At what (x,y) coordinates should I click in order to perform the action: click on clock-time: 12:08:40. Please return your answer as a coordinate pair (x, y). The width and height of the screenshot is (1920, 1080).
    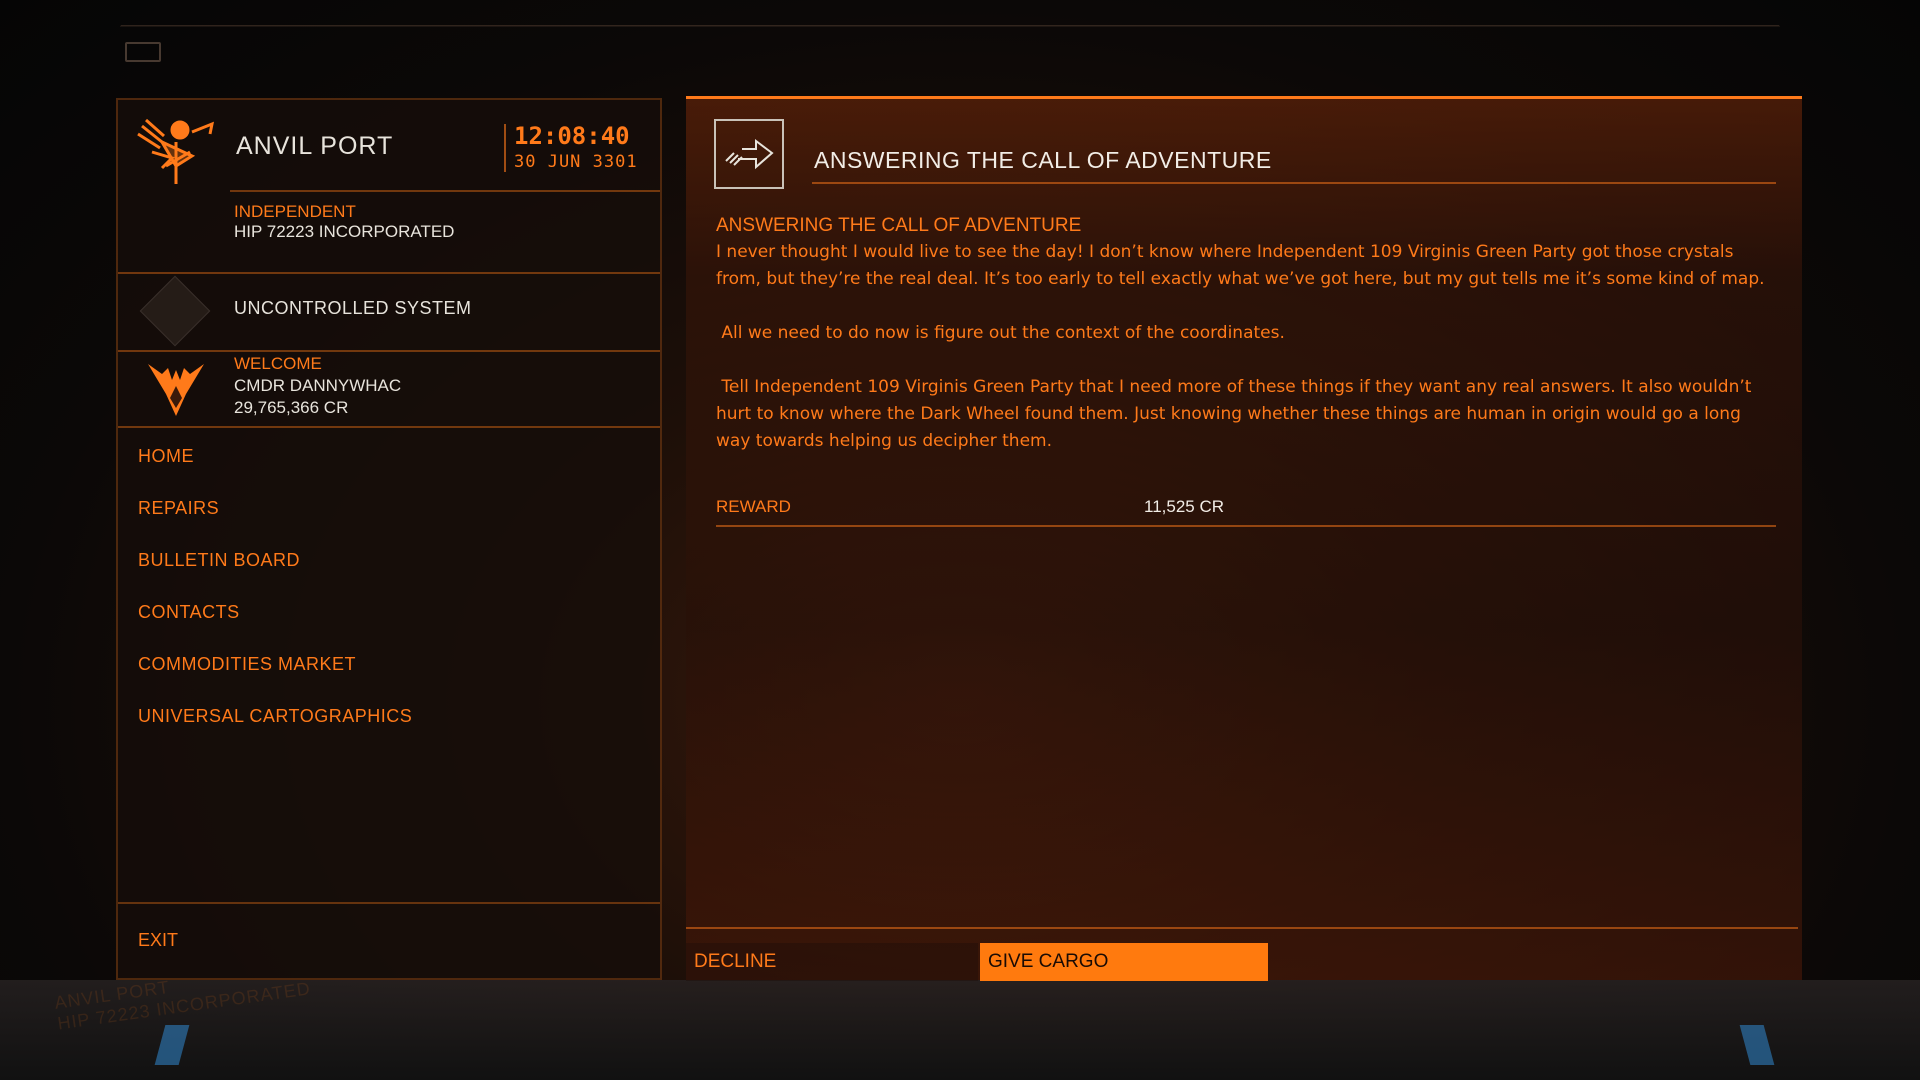
    Looking at the image, I should click on (572, 136).